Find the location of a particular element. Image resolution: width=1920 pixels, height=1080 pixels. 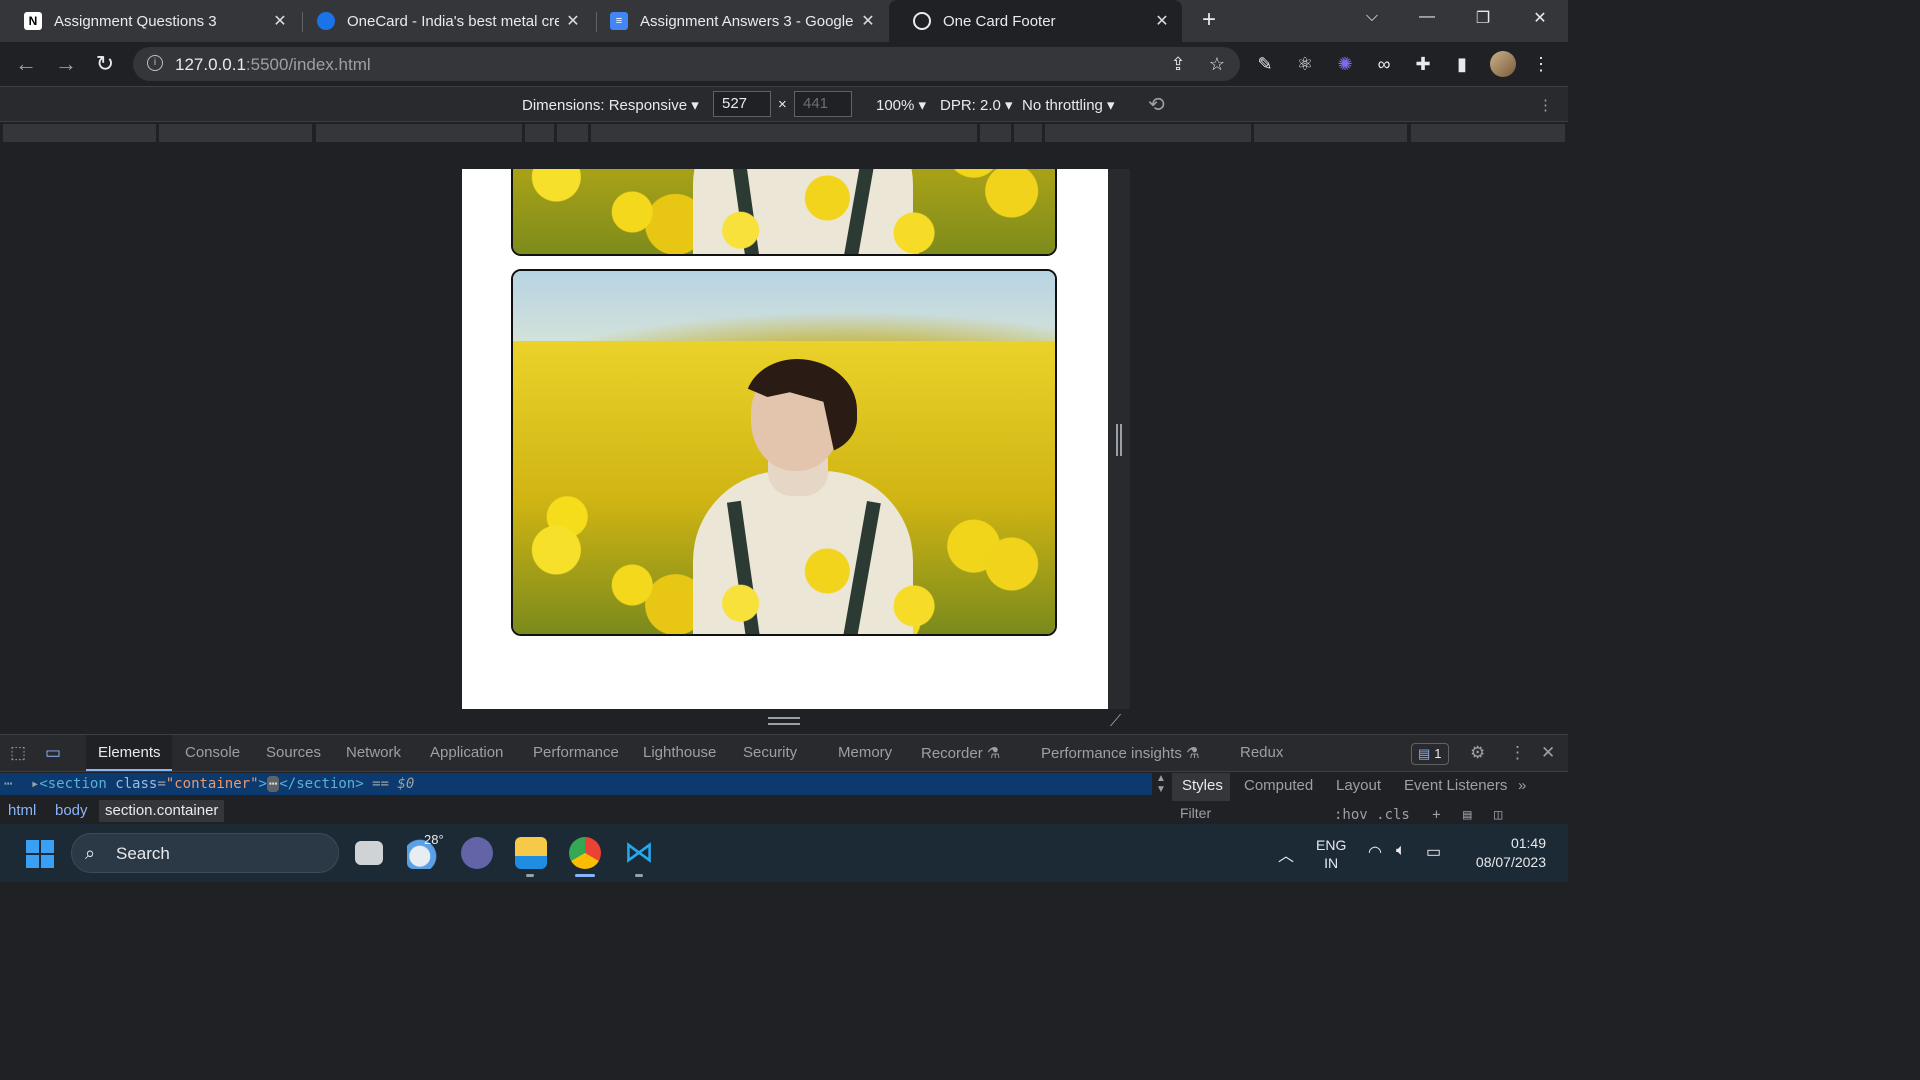

profile-avatar is located at coordinates (1503, 64).